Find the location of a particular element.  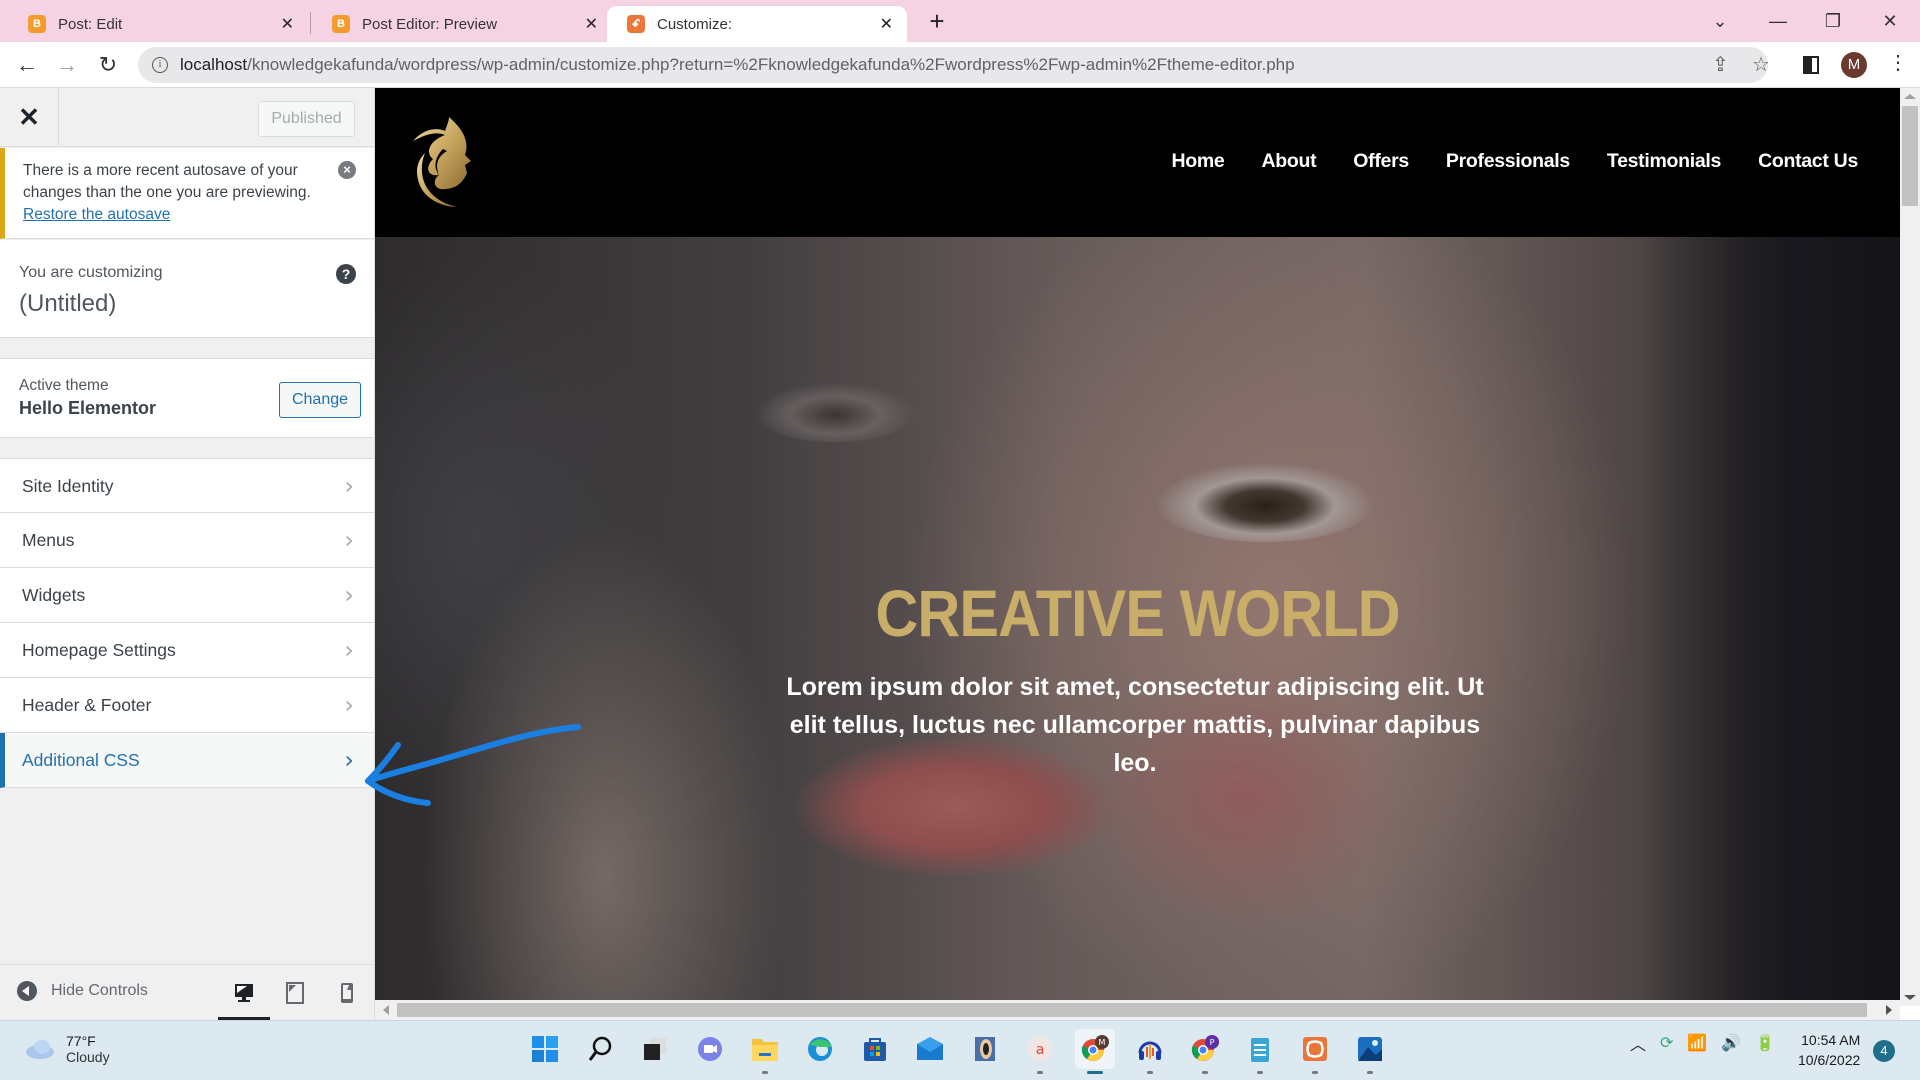

section-site-identity: Site Identity › is located at coordinates (187, 485).